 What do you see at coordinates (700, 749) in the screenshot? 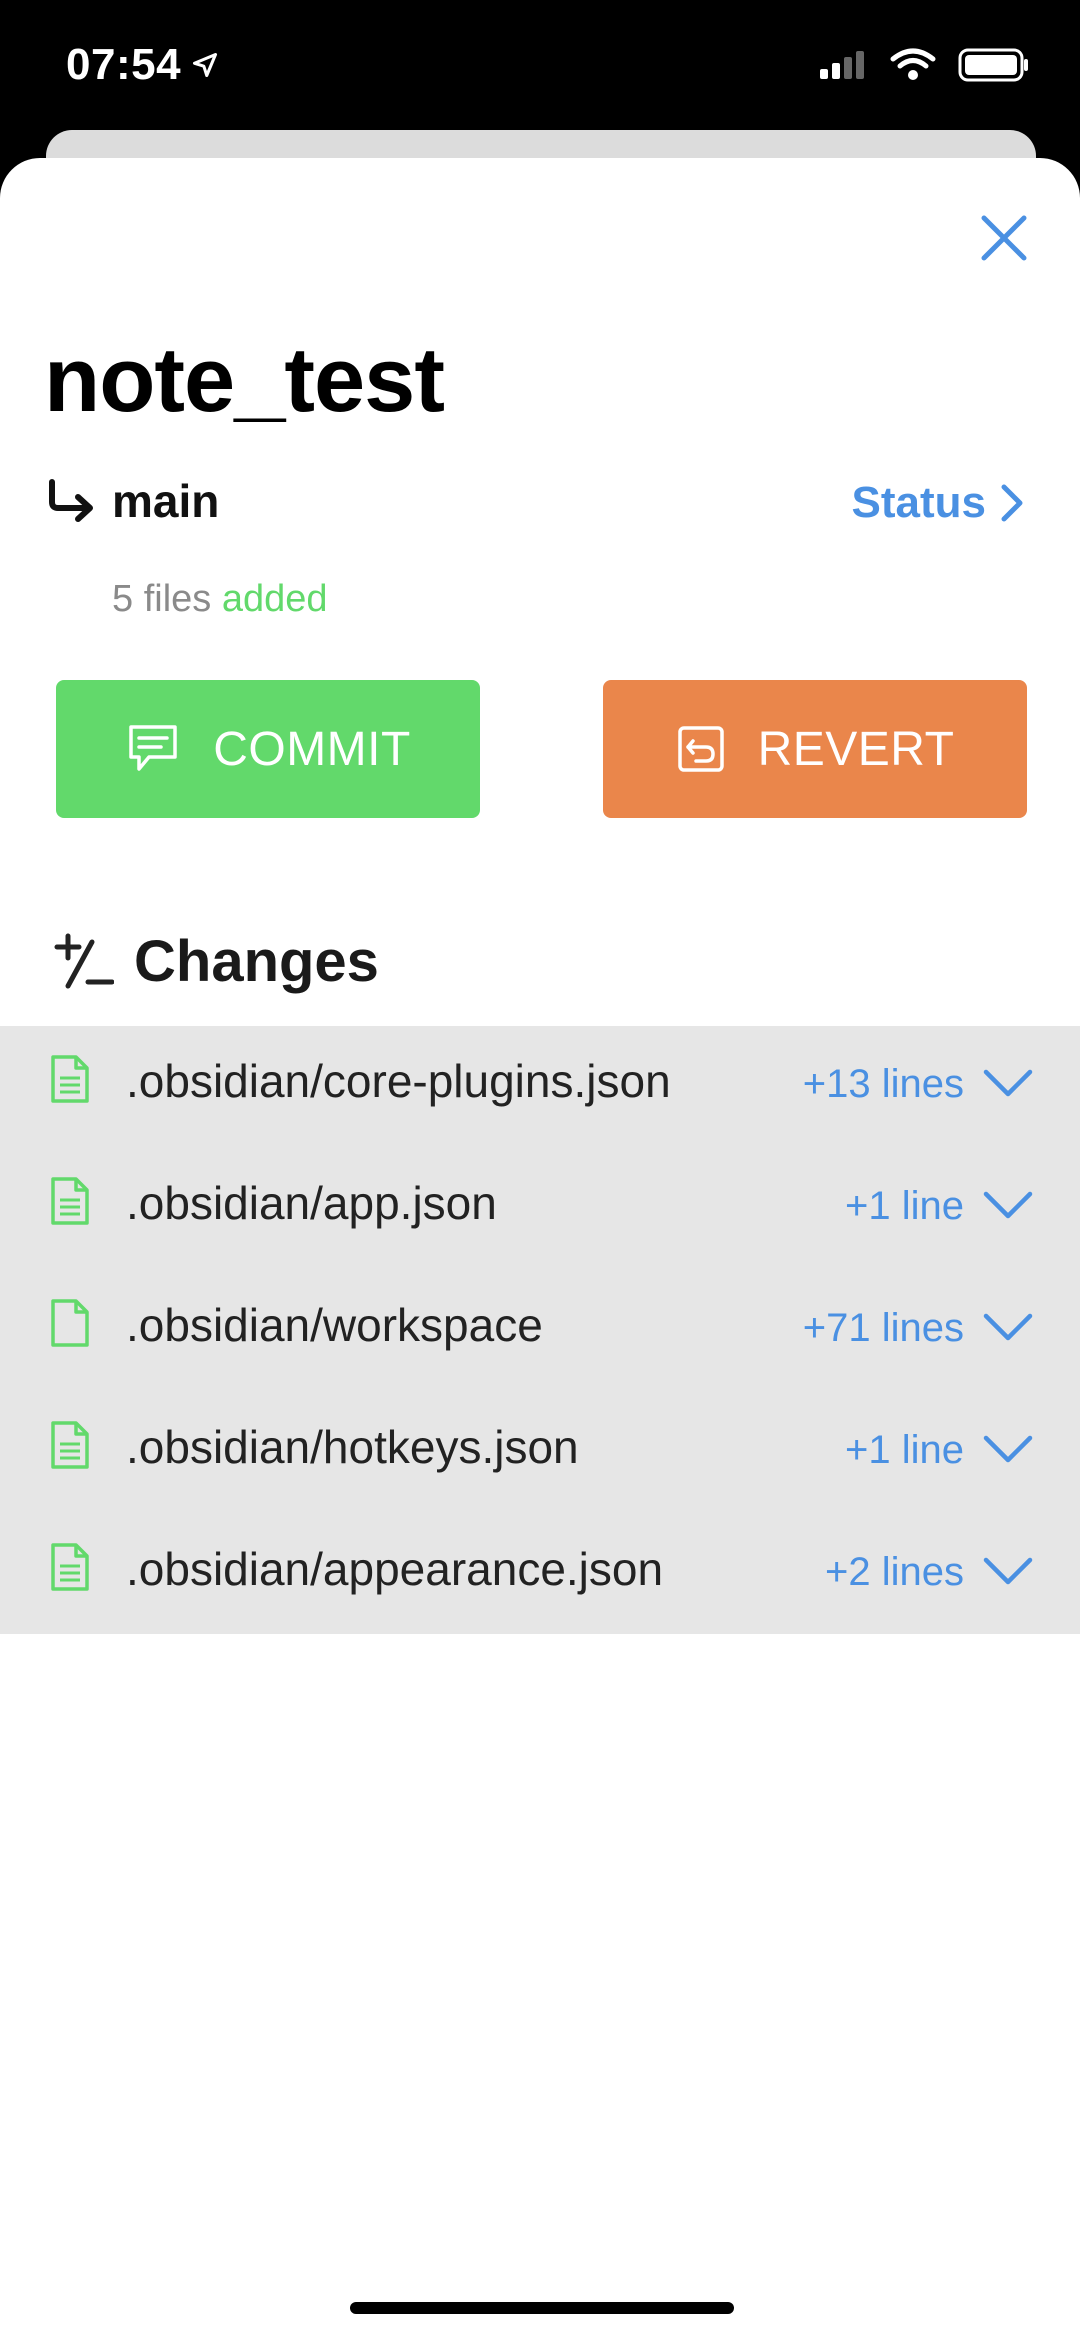
I see `revert-icon` at bounding box center [700, 749].